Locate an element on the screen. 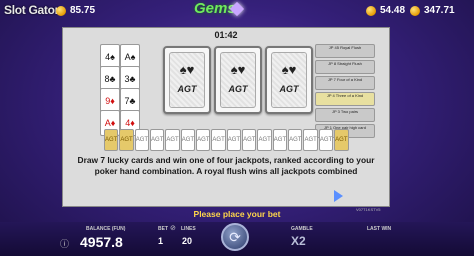 The width and height of the screenshot is (474, 256). total-value: 347.71 is located at coordinates (439, 10).